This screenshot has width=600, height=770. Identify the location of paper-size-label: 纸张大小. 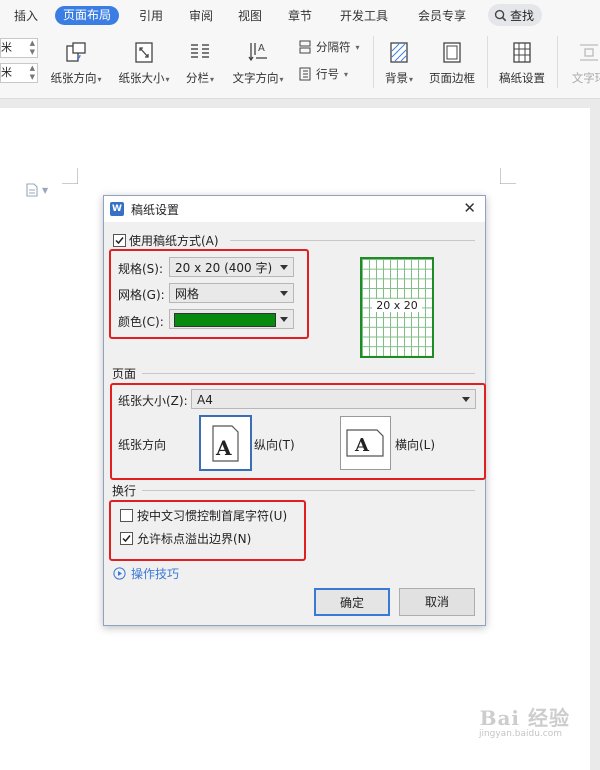
(141, 78).